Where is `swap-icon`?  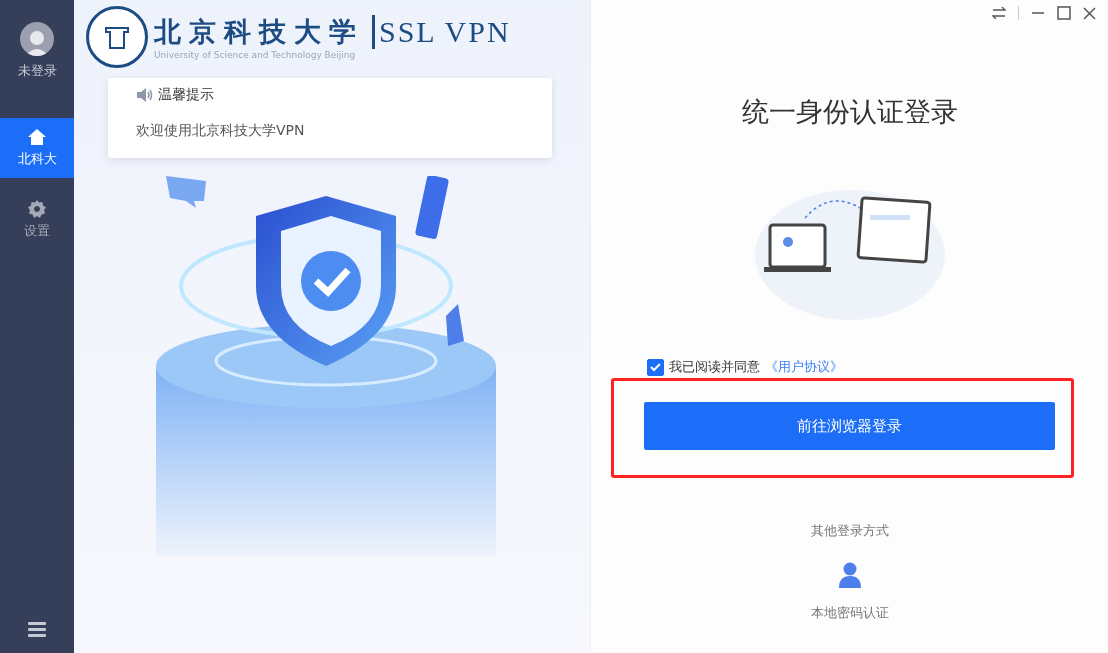 swap-icon is located at coordinates (999, 13).